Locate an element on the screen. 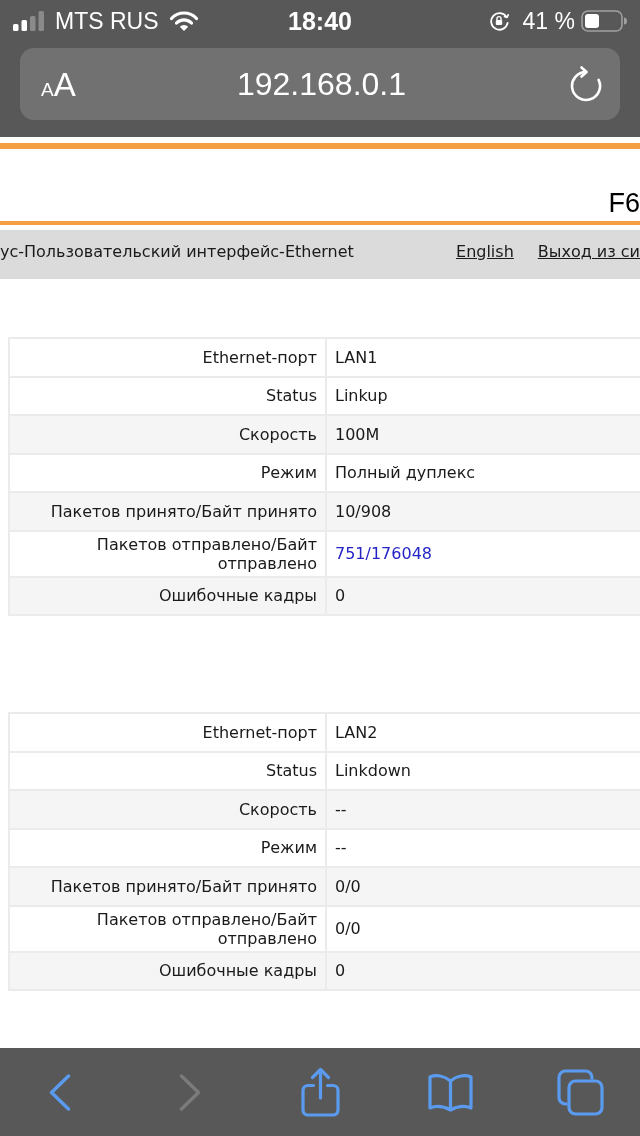 This screenshot has height=1136, width=640. battery-percentage: 41 % is located at coordinates (548, 21).